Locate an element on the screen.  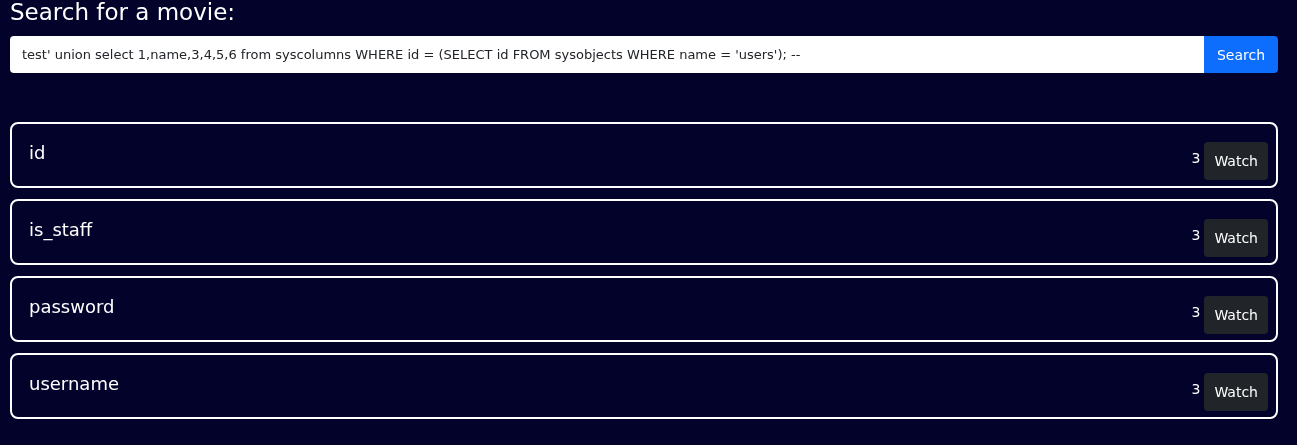
search-field: test' union select 1,name,3,4,5,6 from syscolumns WHERE id = (SELECT id FROM sysobjects WHERE name = 'users'); -- is located at coordinates (607, 54).